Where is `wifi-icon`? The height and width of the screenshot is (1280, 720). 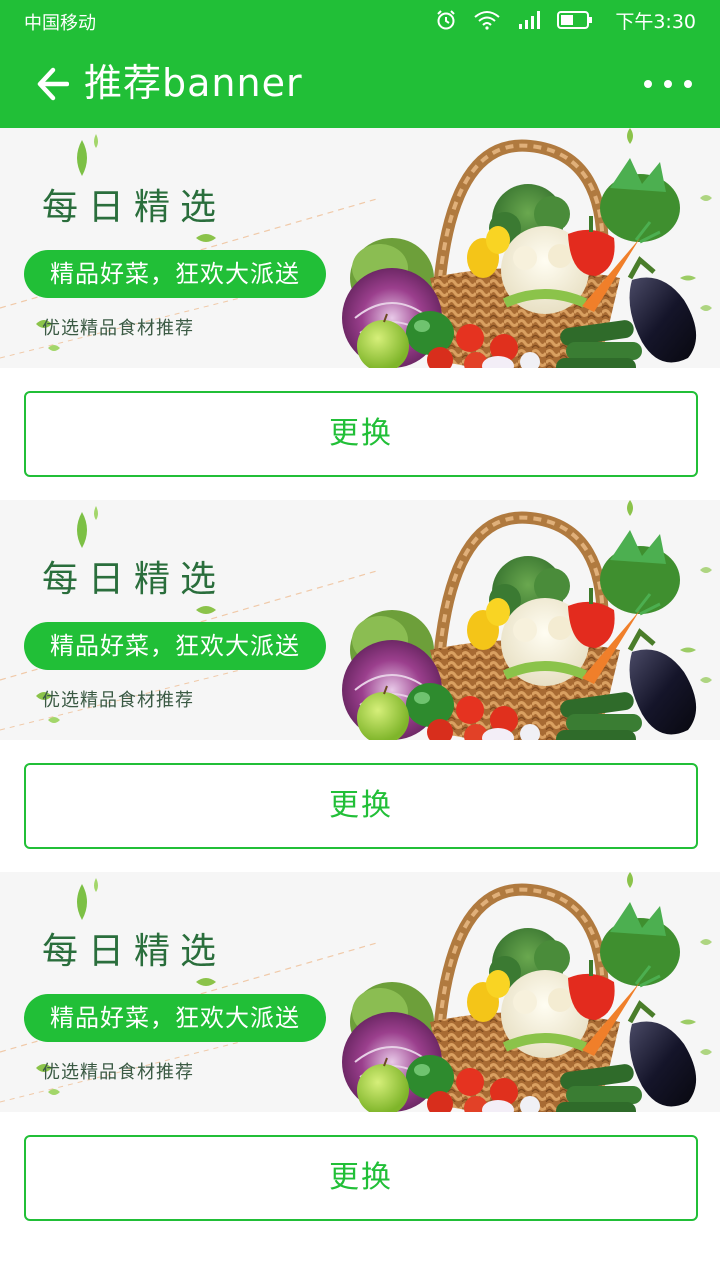 wifi-icon is located at coordinates (487, 20).